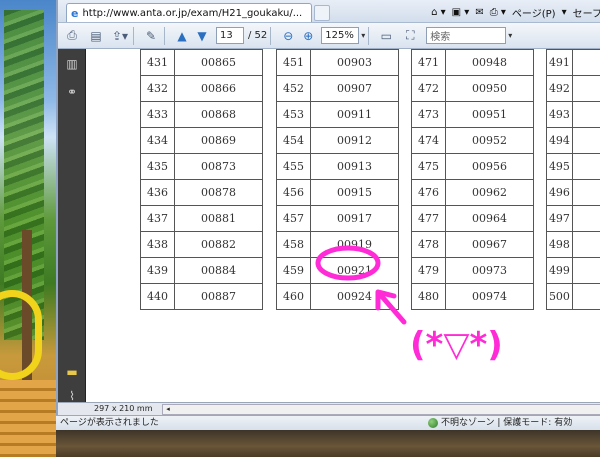  I want to click on fit-page-icon: ⛶, so click(410, 36).